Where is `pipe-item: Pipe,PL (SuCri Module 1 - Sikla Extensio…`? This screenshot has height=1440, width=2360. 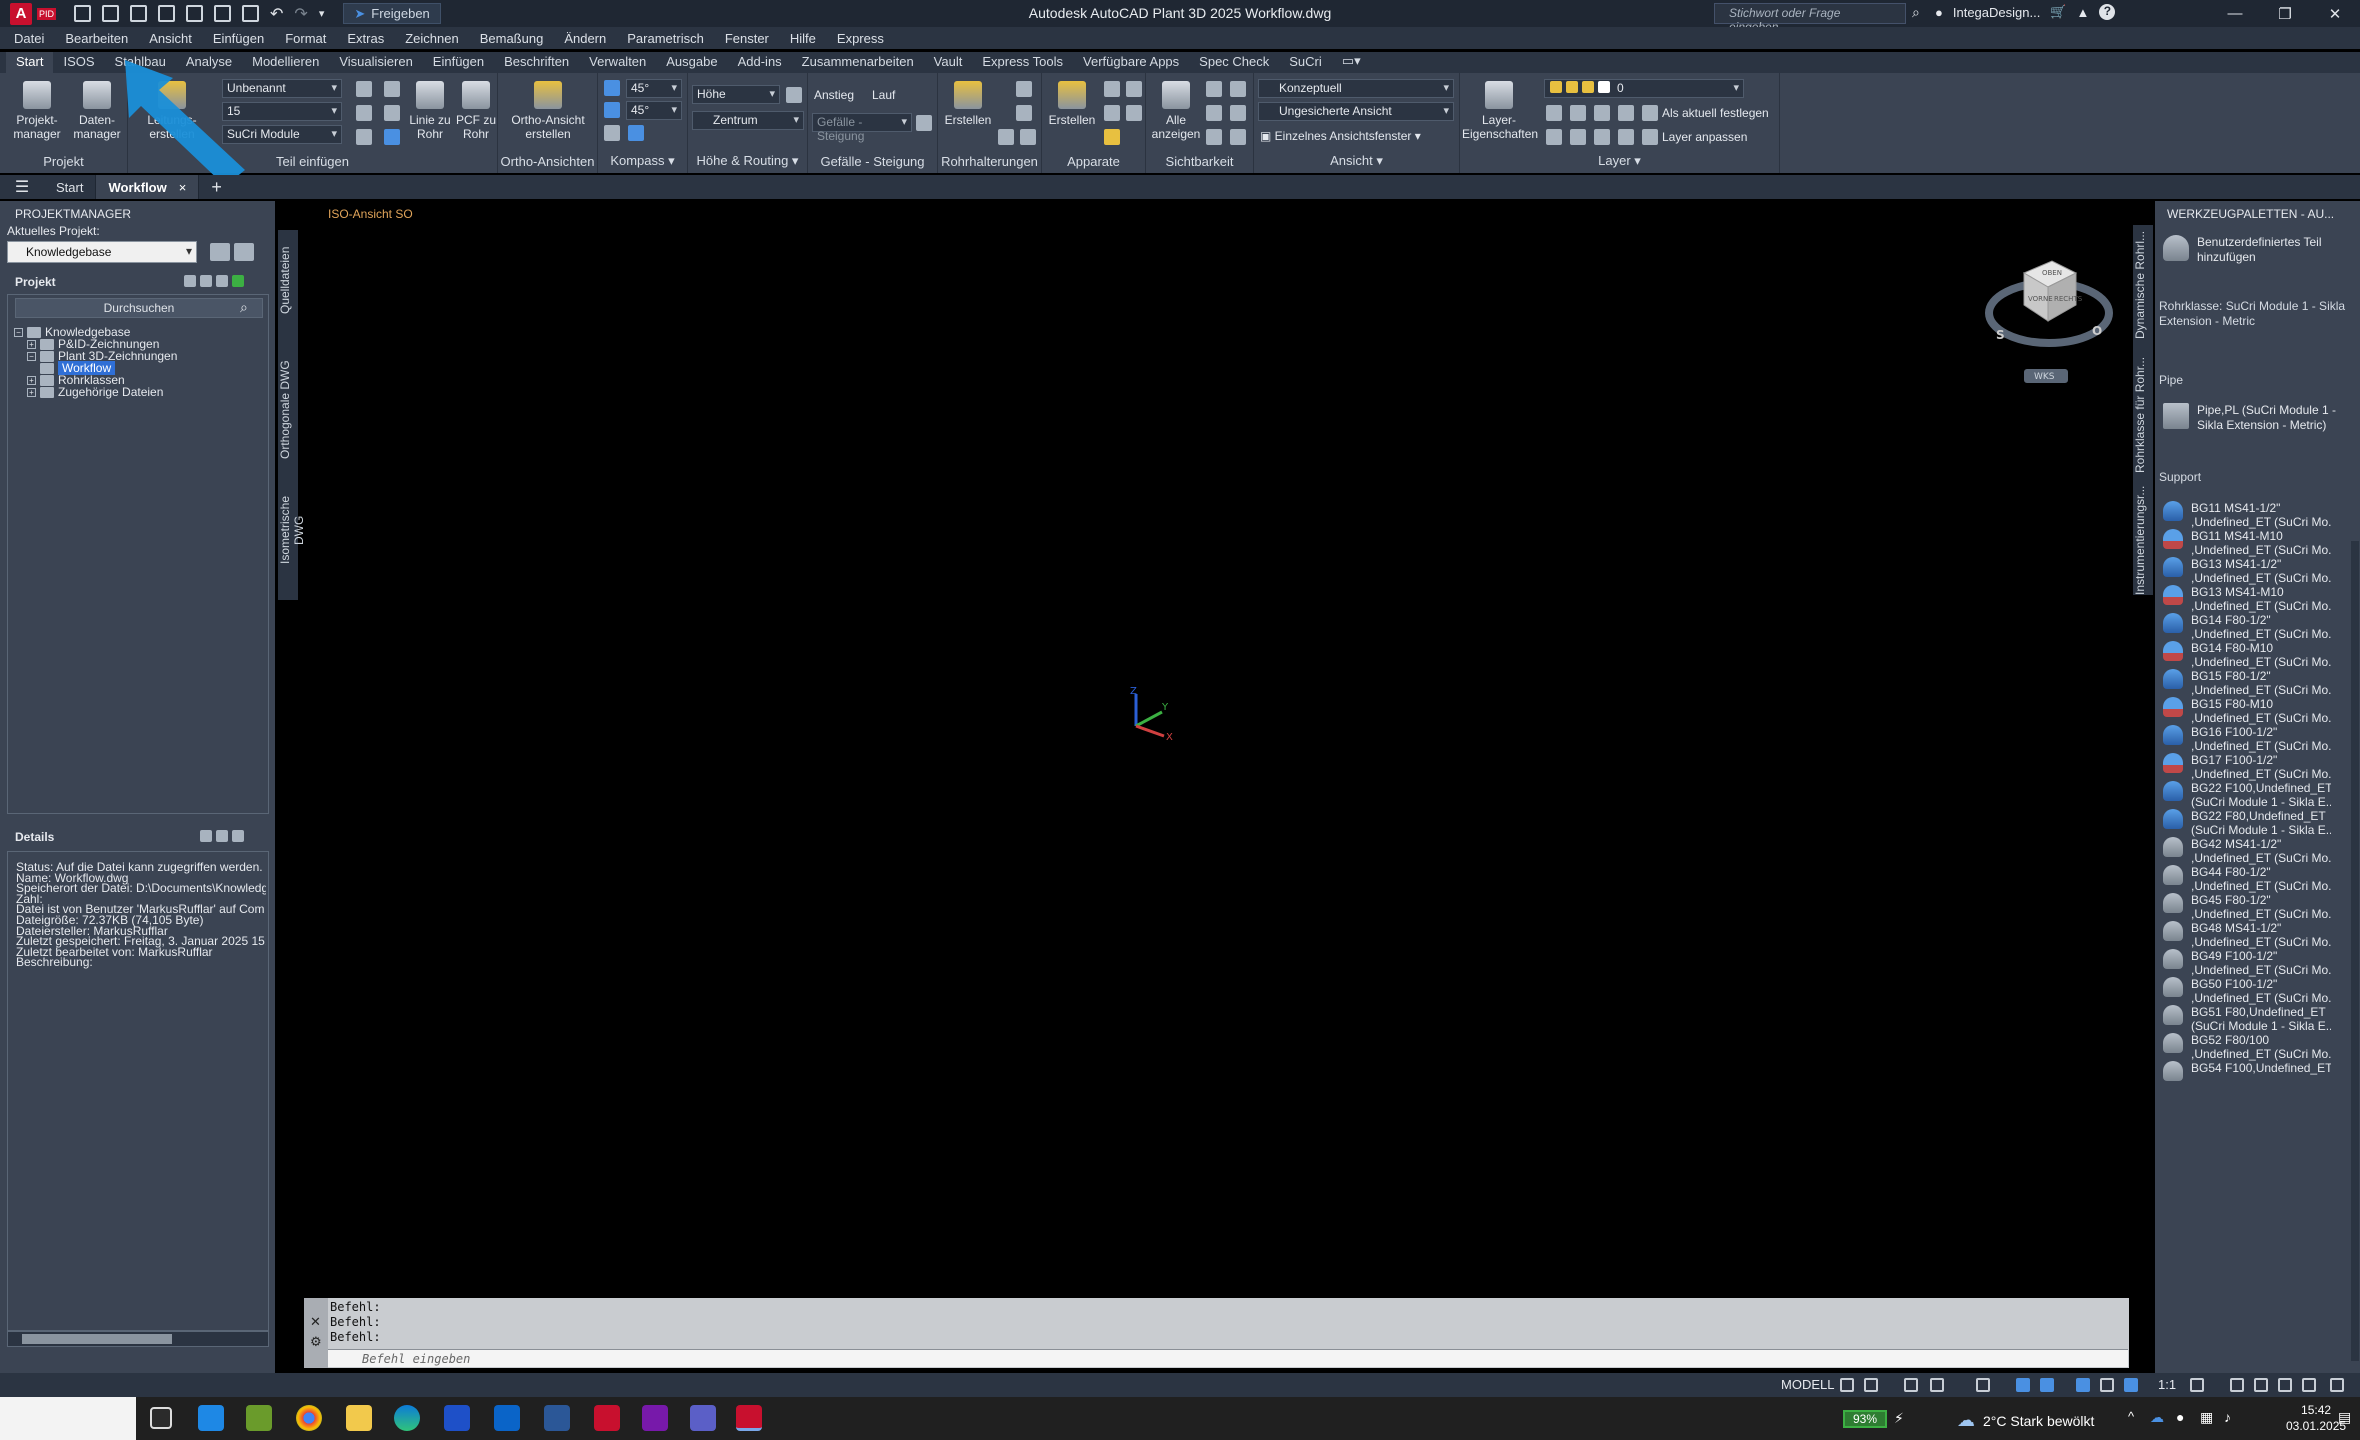 pipe-item: Pipe,PL (SuCri Module 1 - Sikla Extensio… is located at coordinates (2250, 421).